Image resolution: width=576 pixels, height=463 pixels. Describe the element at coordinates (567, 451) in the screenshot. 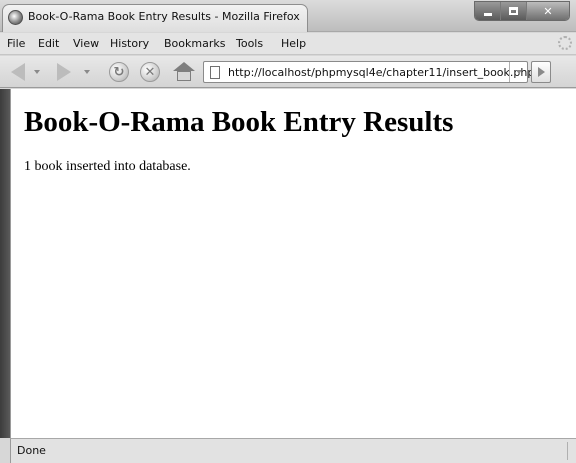

I see `status-divider` at that location.